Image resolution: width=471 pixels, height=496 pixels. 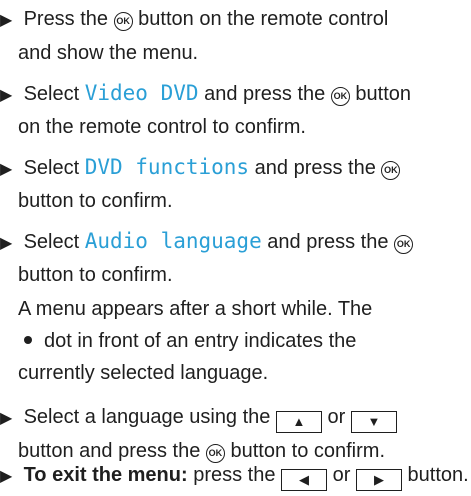 I want to click on step-text: button on the remote control, so click(x=263, y=19).